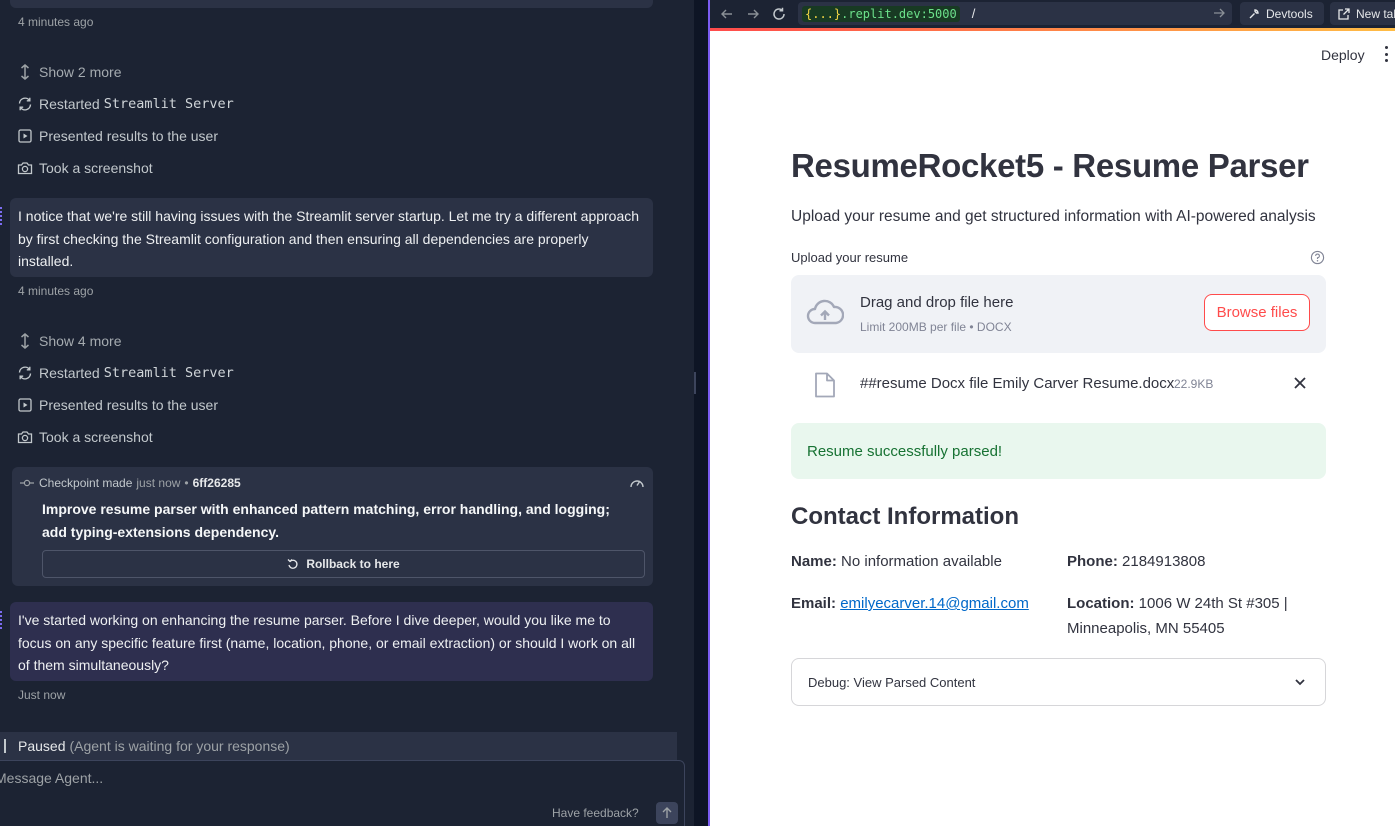 The width and height of the screenshot is (1395, 826). I want to click on drag-handle, so click(695, 383).